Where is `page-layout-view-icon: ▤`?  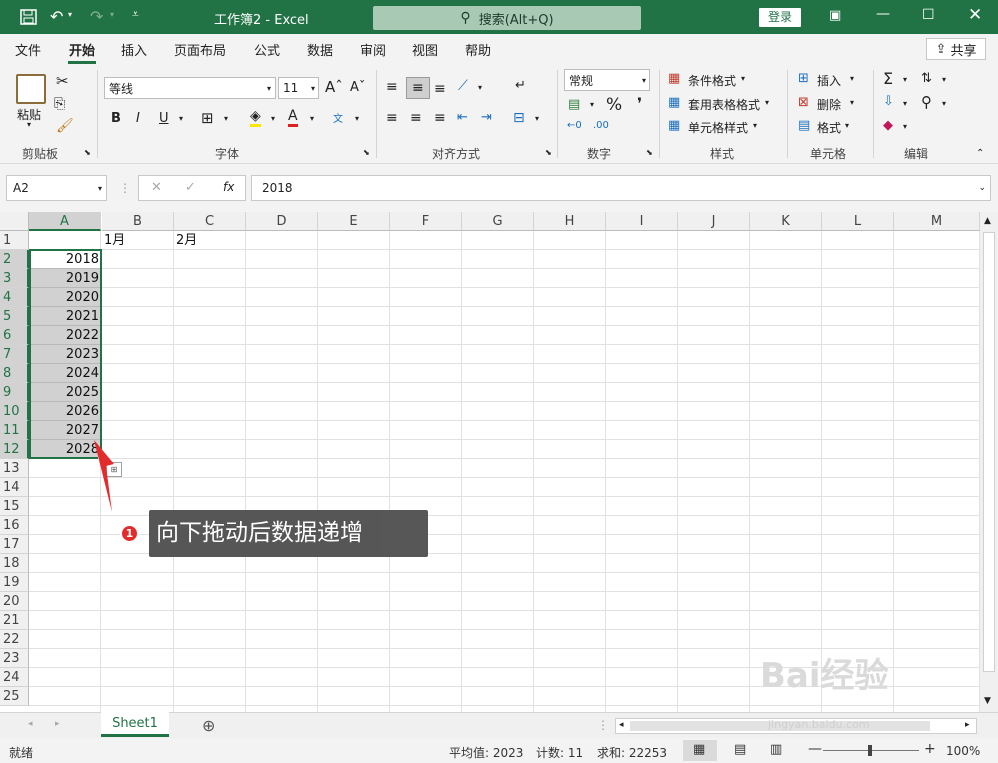
page-layout-view-icon: ▤ is located at coordinates (740, 749).